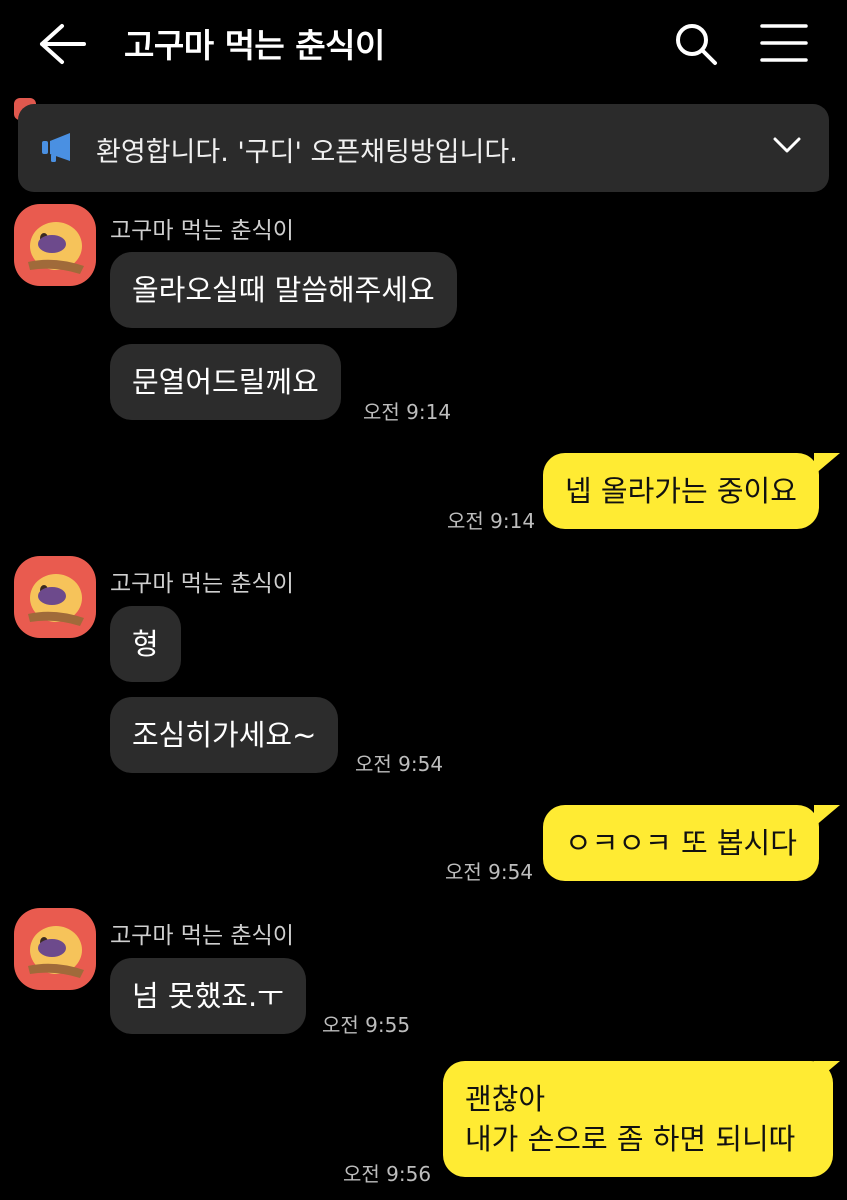 This screenshot has height=1200, width=847. What do you see at coordinates (784, 43) in the screenshot?
I see `menu-icon` at bounding box center [784, 43].